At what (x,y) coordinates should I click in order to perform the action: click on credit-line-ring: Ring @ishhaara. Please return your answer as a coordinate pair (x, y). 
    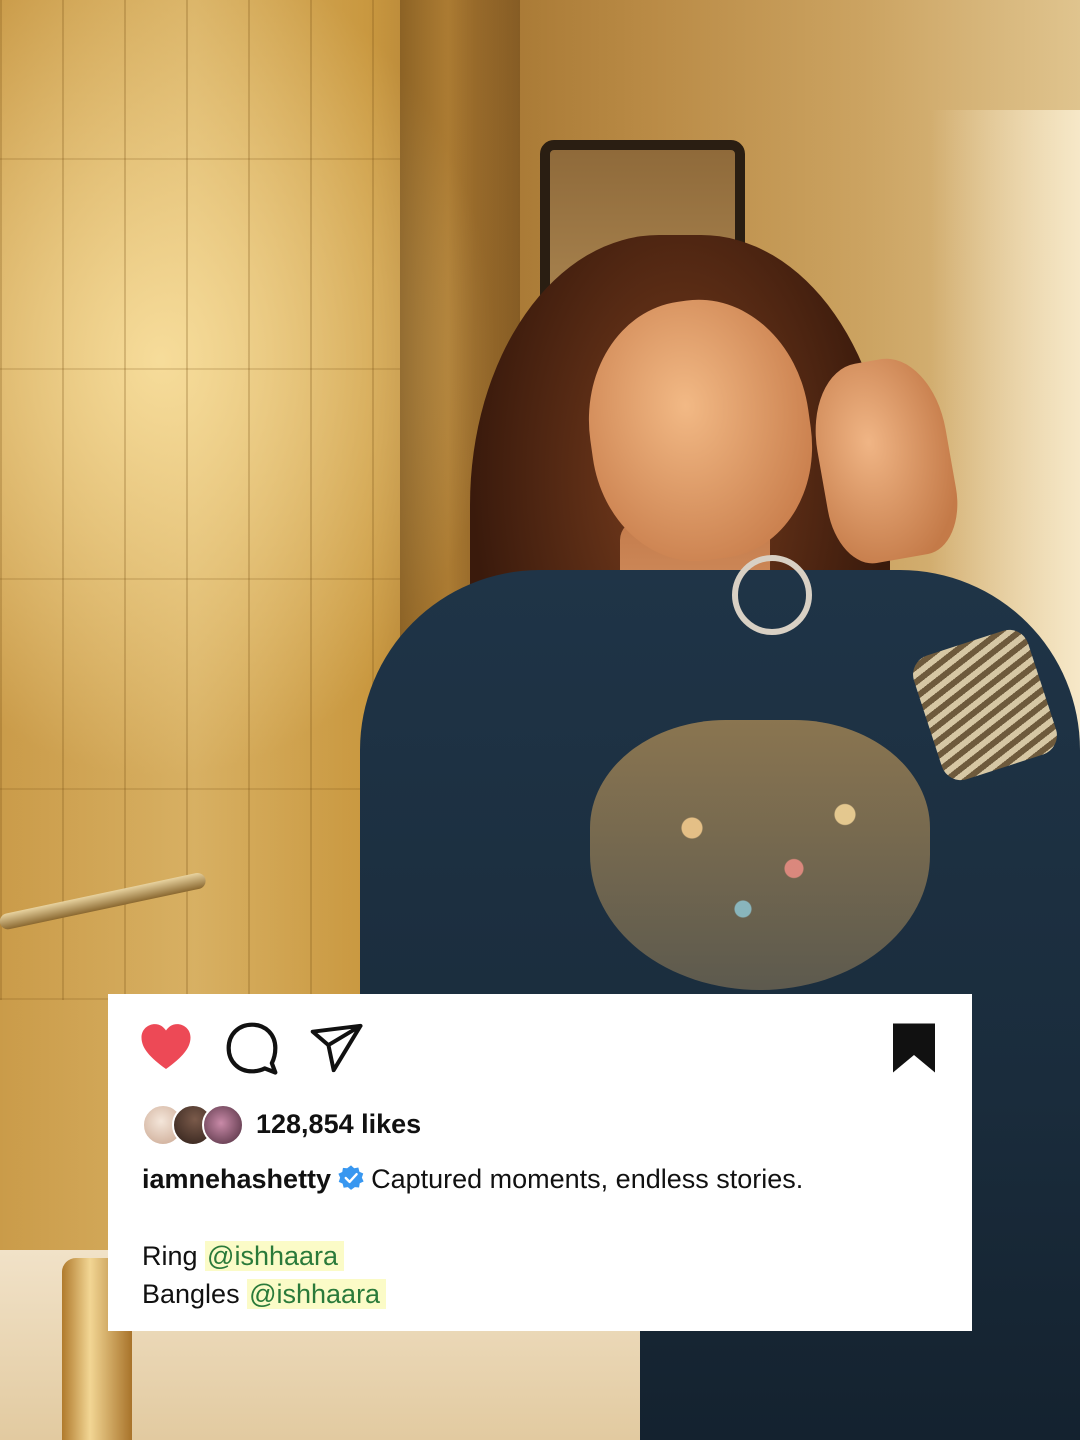
    Looking at the image, I should click on (243, 1256).